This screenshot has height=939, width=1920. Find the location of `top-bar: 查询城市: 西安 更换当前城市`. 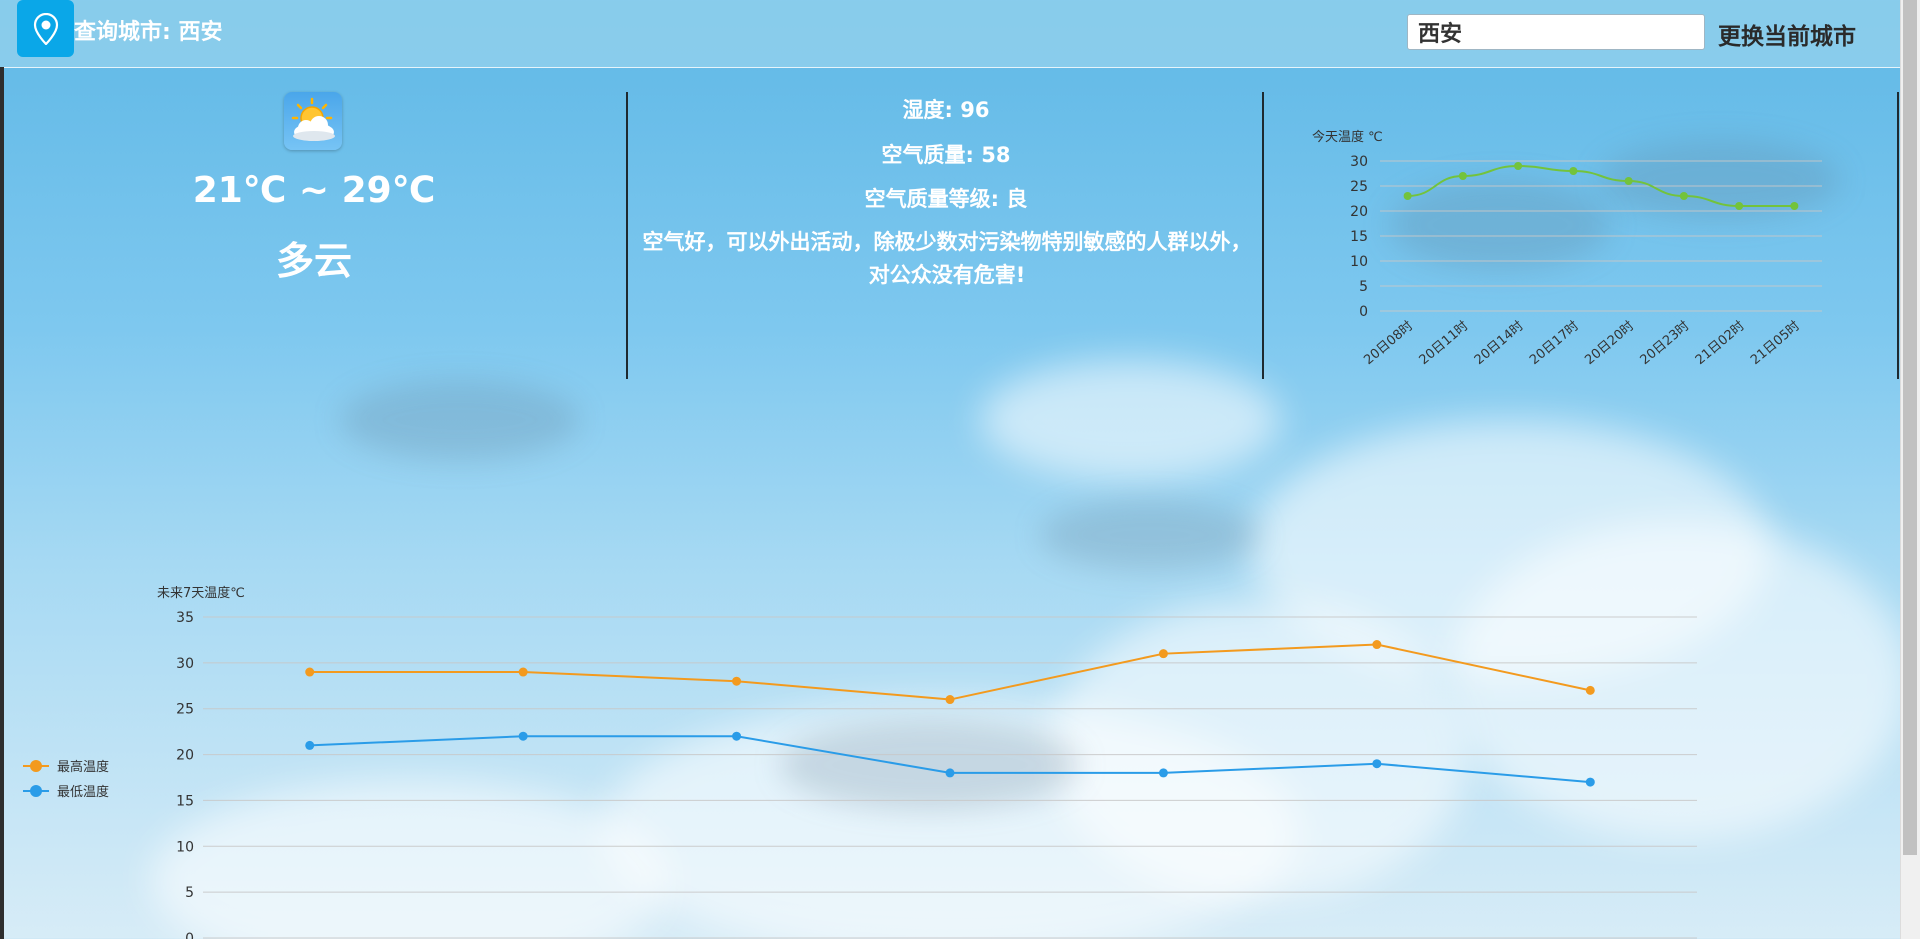

top-bar: 查询城市: 西安 更换当前城市 is located at coordinates (950, 34).